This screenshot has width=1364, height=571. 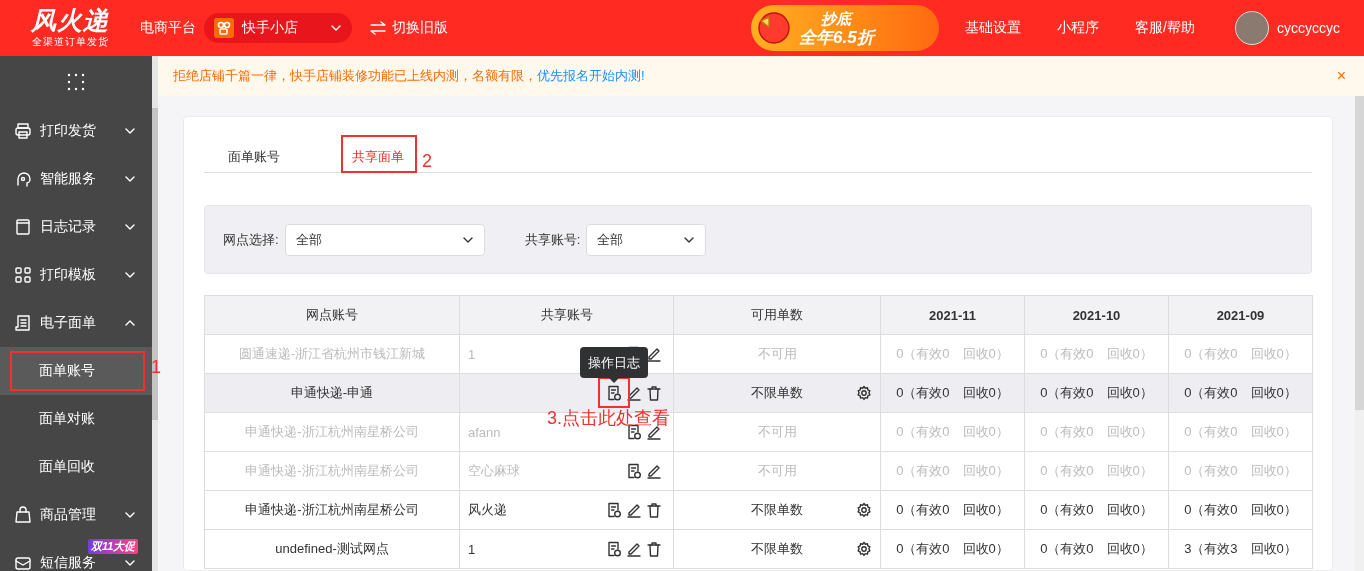 What do you see at coordinates (23, 323) in the screenshot?
I see `receipt-icon` at bounding box center [23, 323].